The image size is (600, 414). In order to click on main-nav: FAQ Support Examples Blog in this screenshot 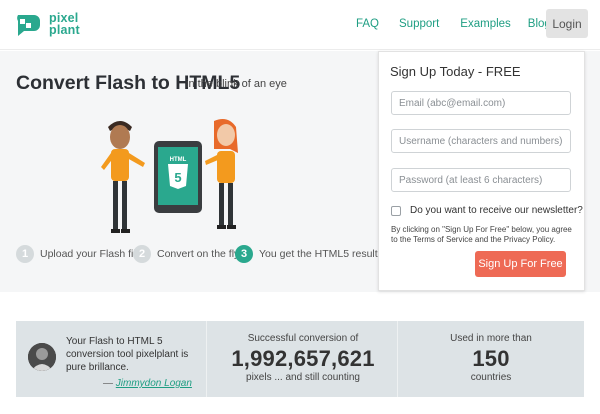, I will do `click(463, 24)`.